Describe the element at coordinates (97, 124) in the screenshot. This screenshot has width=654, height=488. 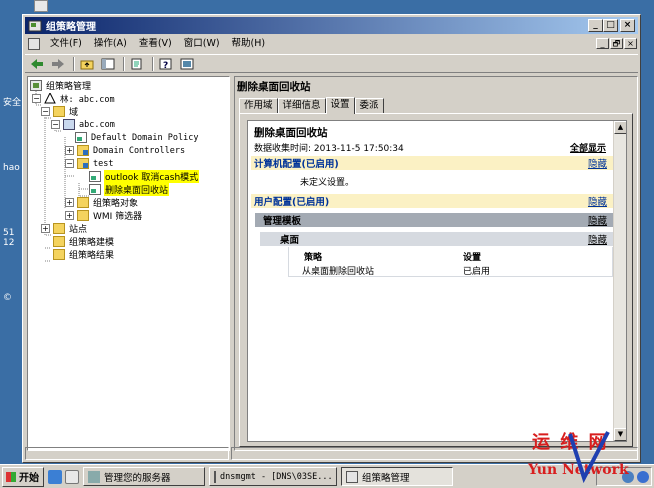
I see `tree-node-label: abc.com` at that location.